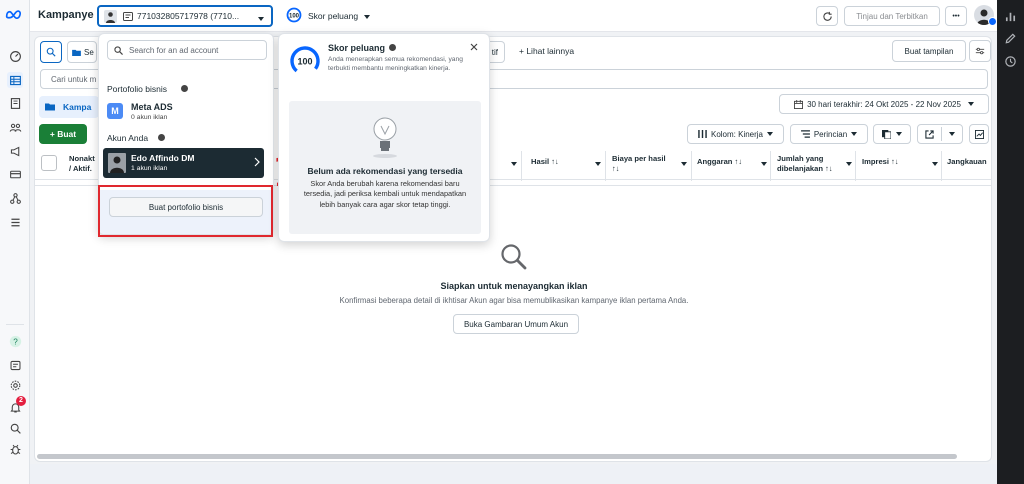  What do you see at coordinates (385, 136) in the screenshot?
I see `lightbulb-illustration-icon` at bounding box center [385, 136].